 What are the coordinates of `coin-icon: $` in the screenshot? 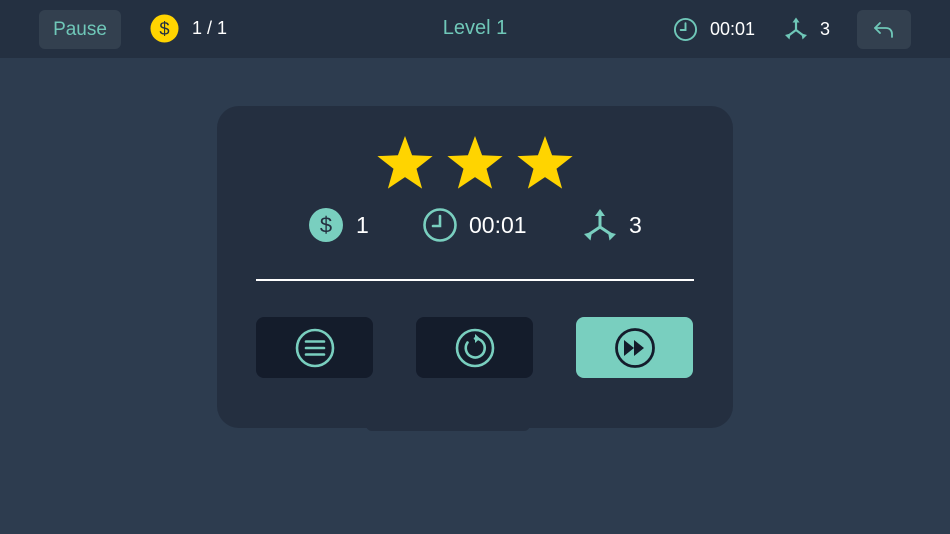 It's located at (326, 225).